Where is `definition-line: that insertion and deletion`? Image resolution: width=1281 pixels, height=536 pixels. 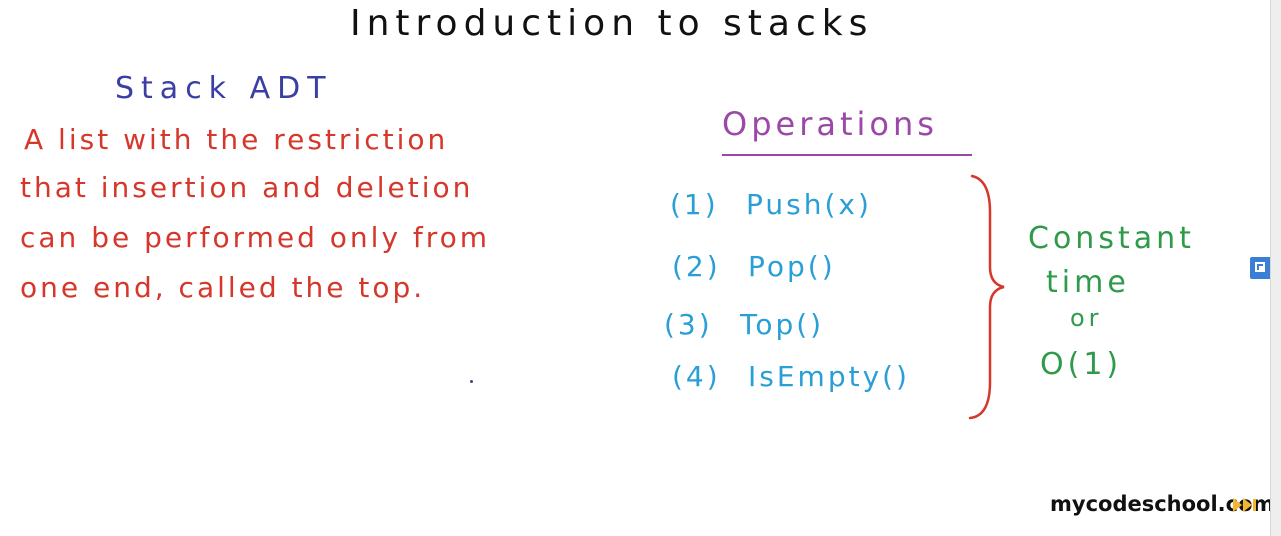
definition-line: that insertion and deletion is located at coordinates (247, 187).